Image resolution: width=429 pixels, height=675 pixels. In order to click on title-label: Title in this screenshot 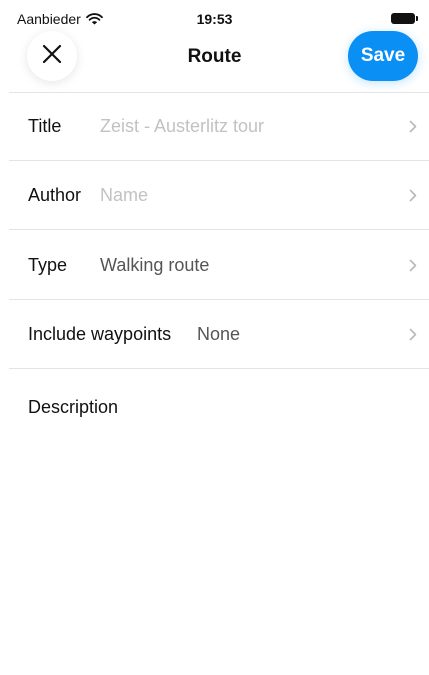, I will do `click(45, 126)`.